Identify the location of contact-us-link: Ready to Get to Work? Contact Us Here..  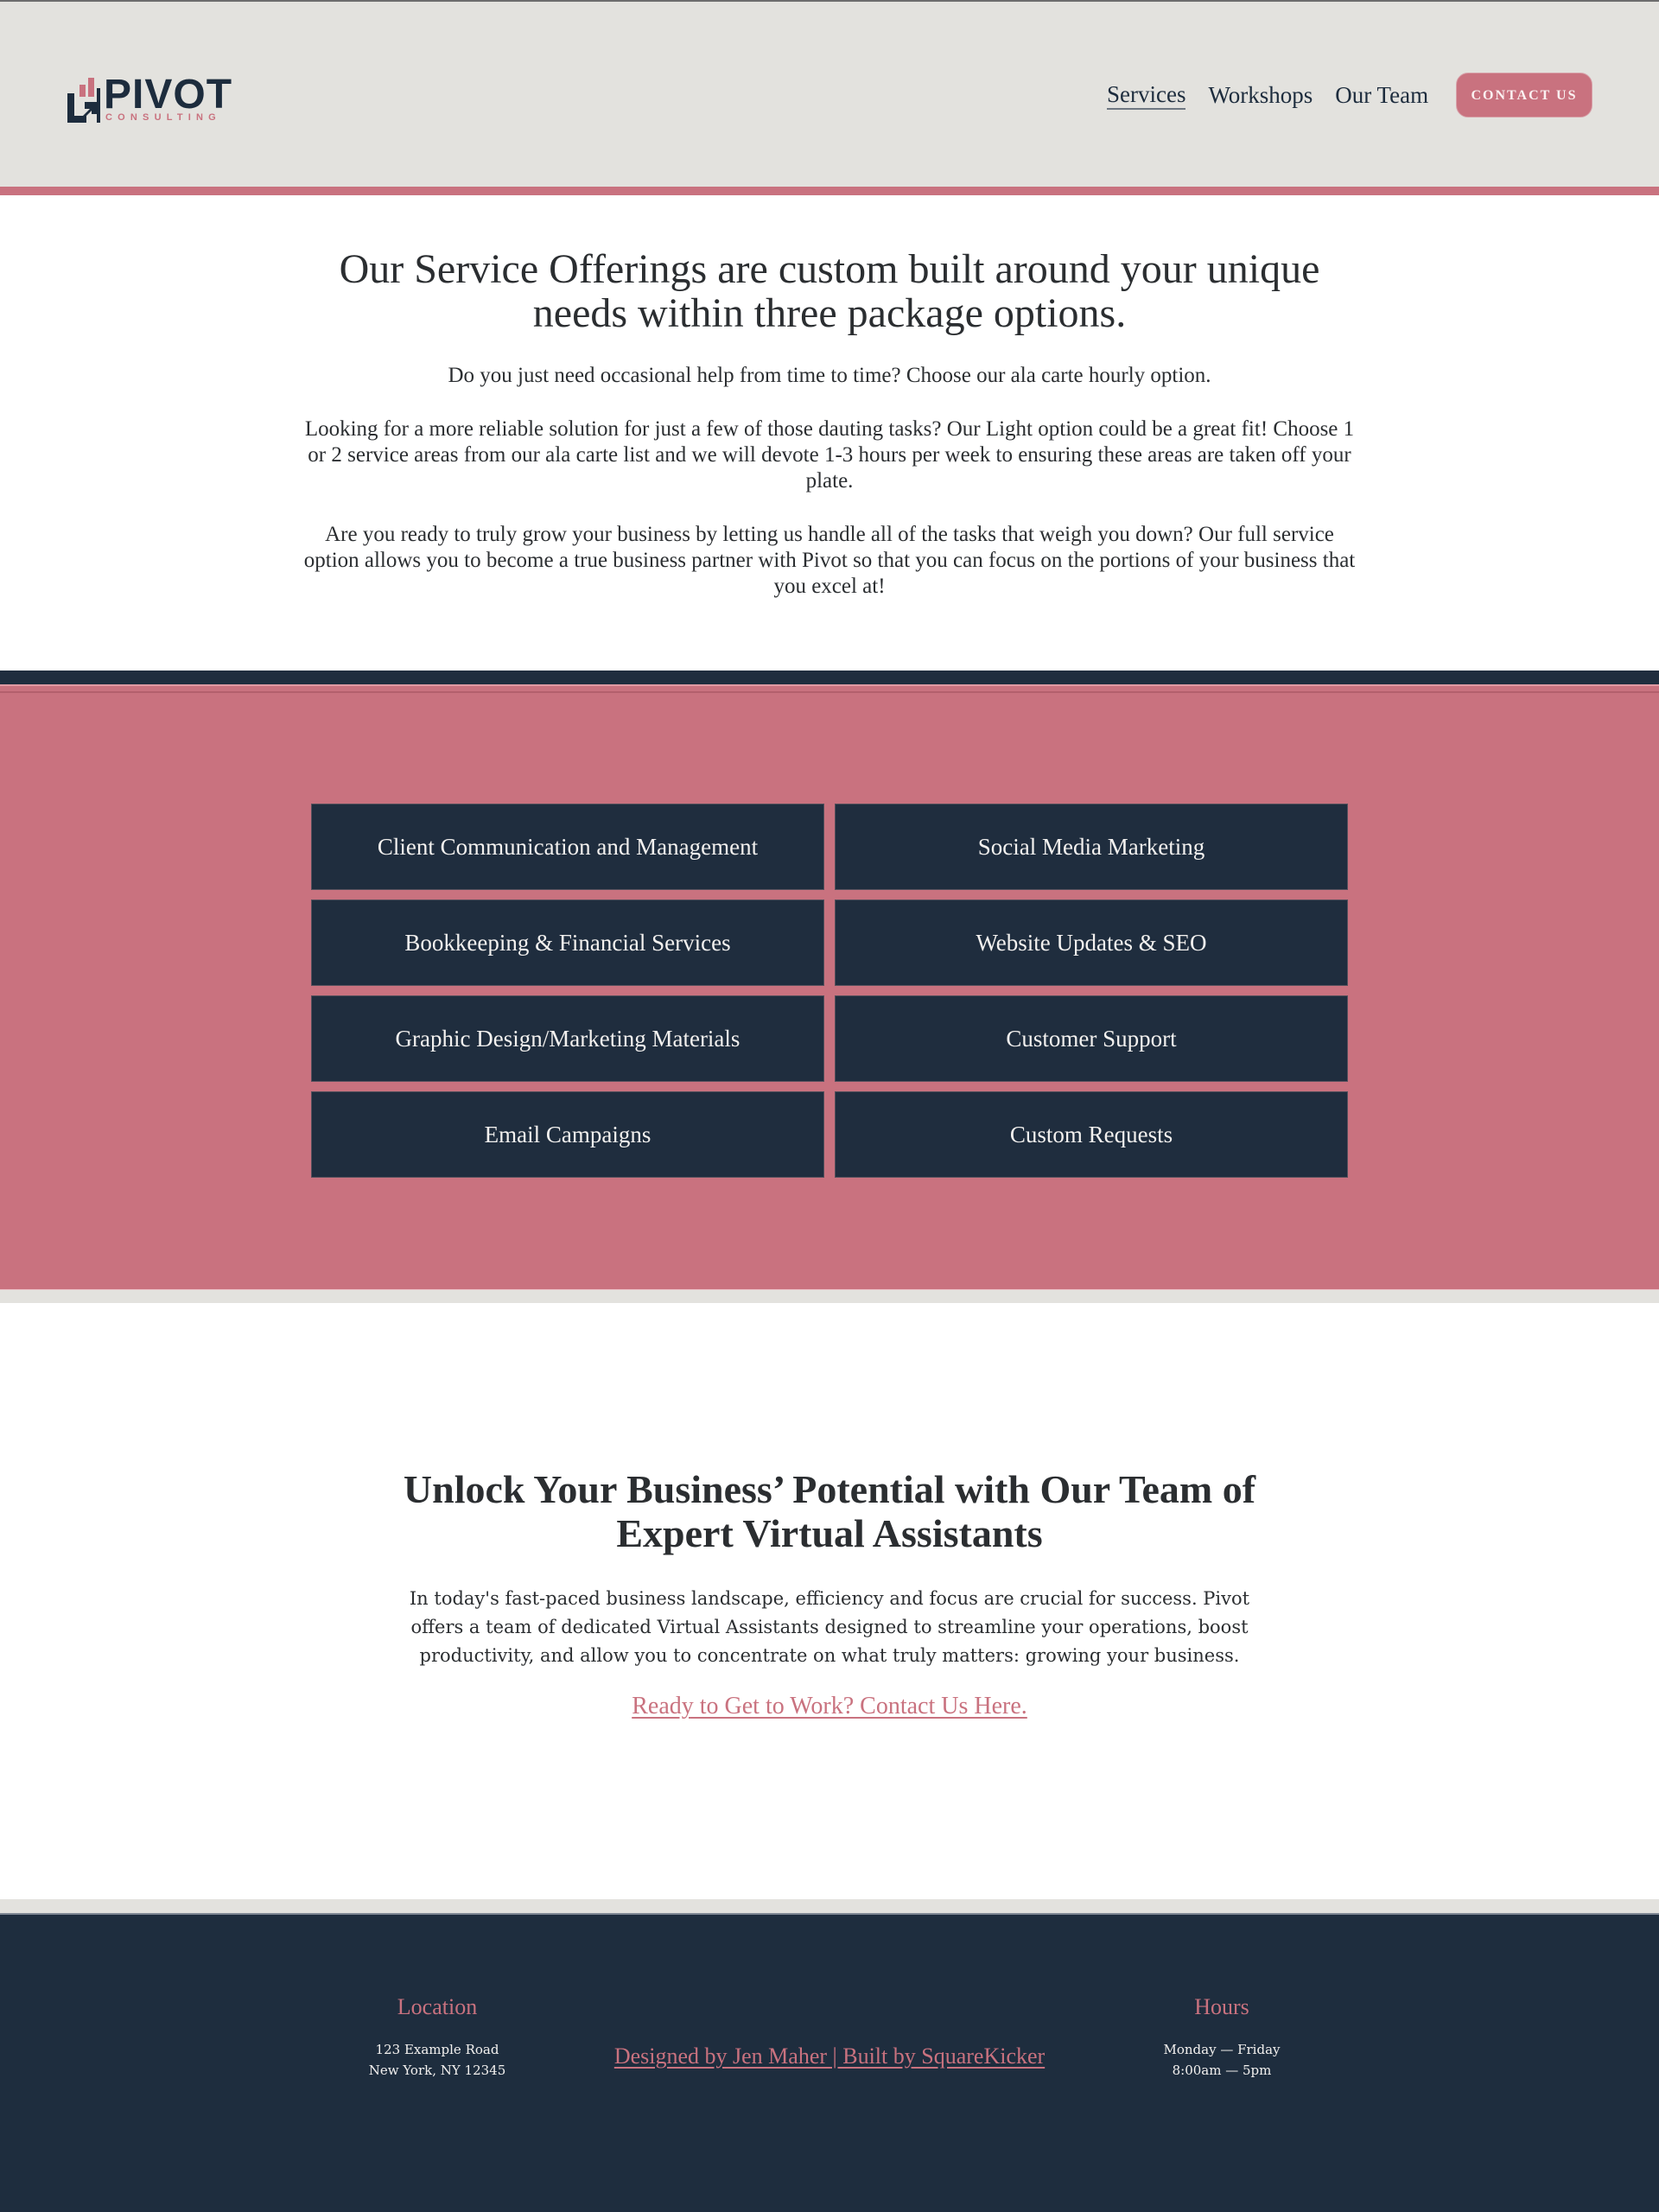
(829, 1706).